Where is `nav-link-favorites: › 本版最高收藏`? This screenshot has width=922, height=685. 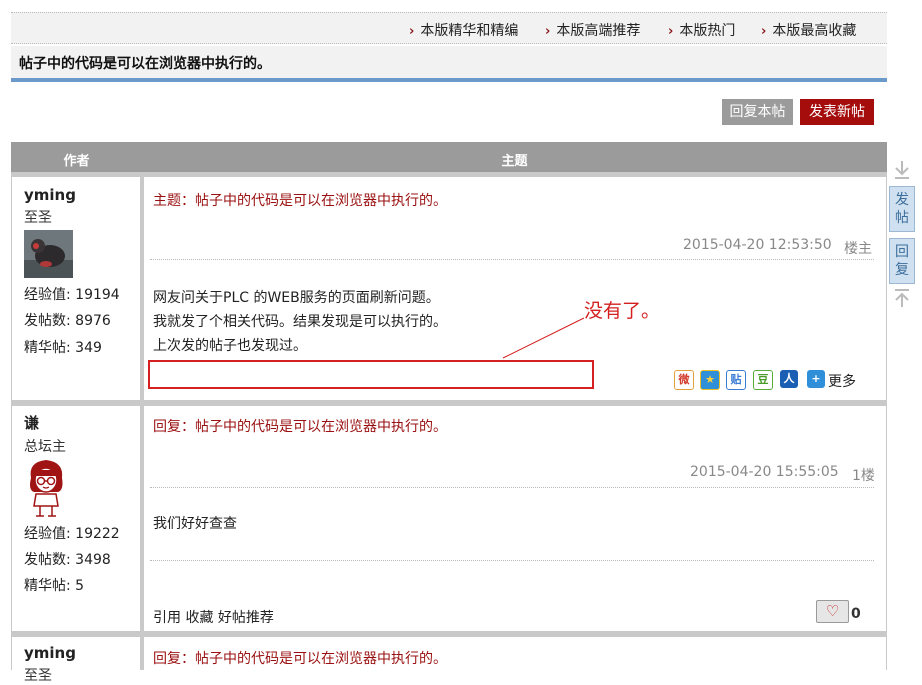 nav-link-favorites: › 本版最高收藏 is located at coordinates (808, 30).